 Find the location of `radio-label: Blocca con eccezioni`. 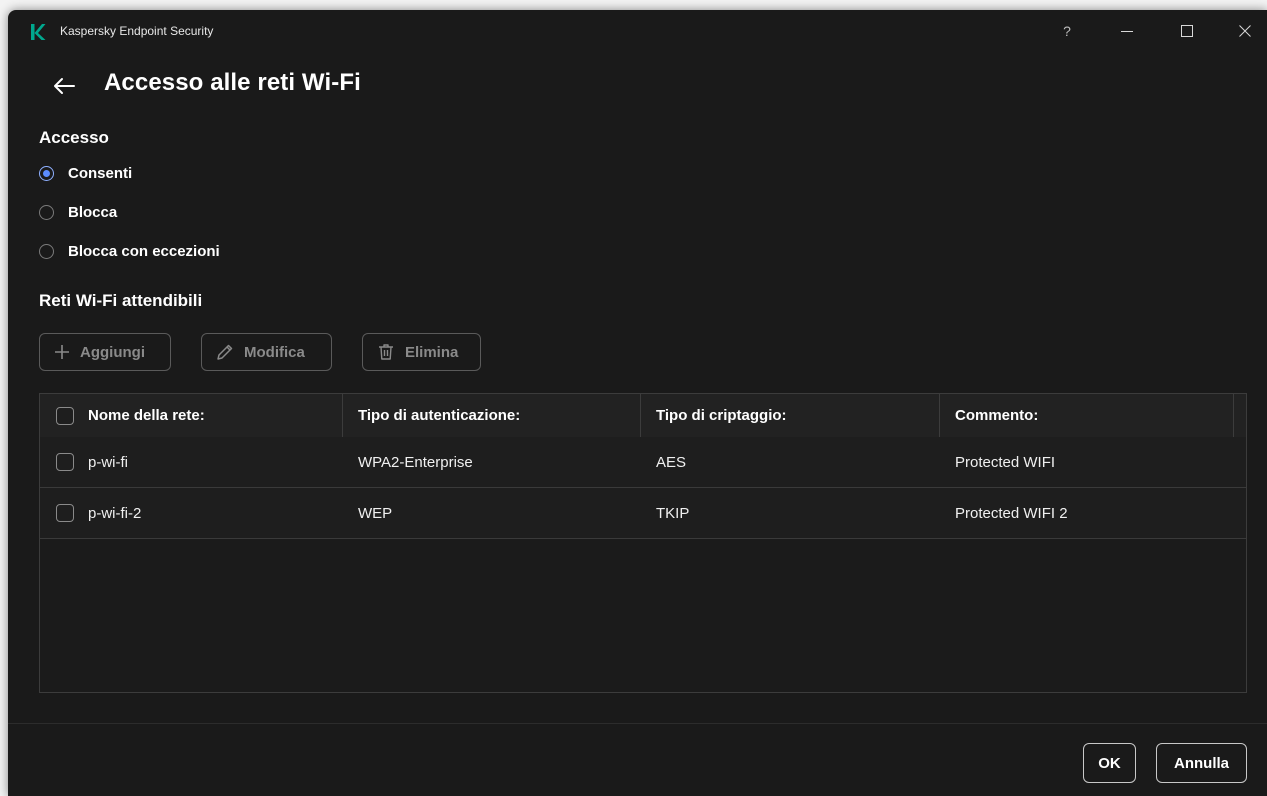

radio-label: Blocca con eccezioni is located at coordinates (144, 251).